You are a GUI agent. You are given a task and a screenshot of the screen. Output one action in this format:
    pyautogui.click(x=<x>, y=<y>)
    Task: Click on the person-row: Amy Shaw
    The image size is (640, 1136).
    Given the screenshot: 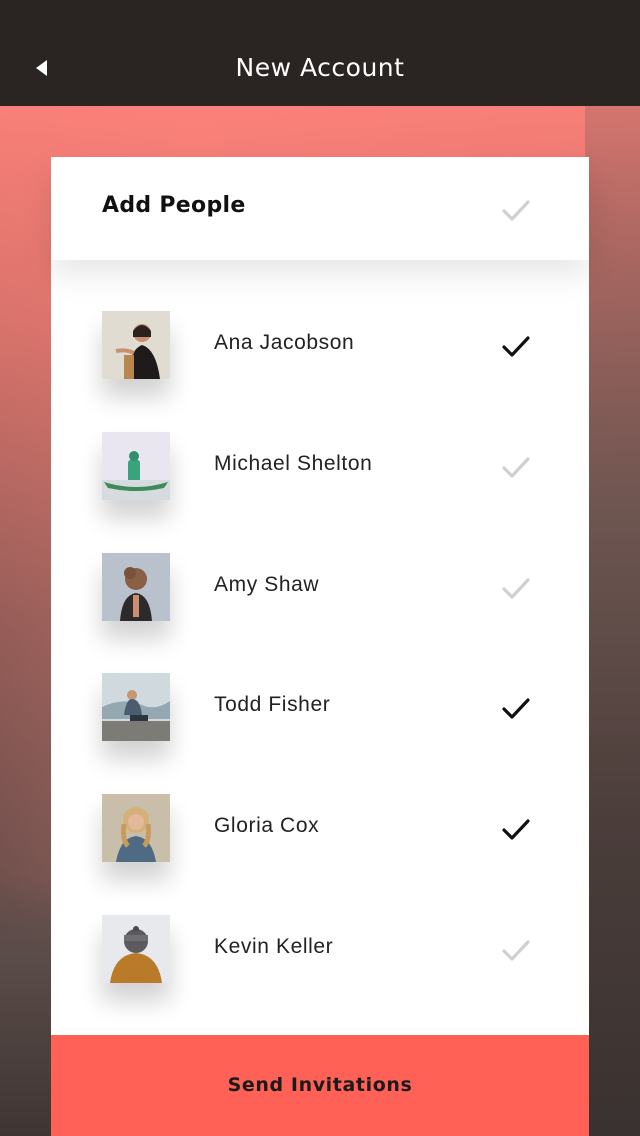 What is the action you would take?
    pyautogui.click(x=320, y=613)
    